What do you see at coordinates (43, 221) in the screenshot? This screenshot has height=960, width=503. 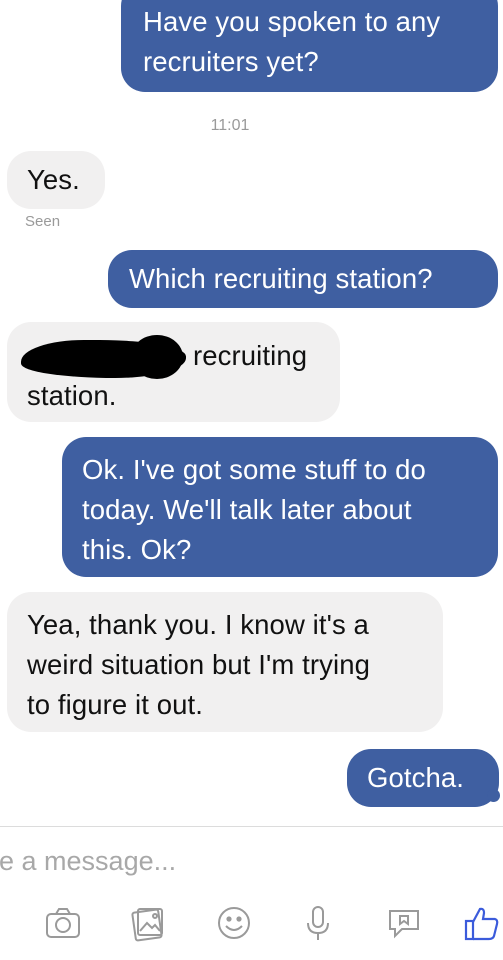 I see `seen-indicator: Seen` at bounding box center [43, 221].